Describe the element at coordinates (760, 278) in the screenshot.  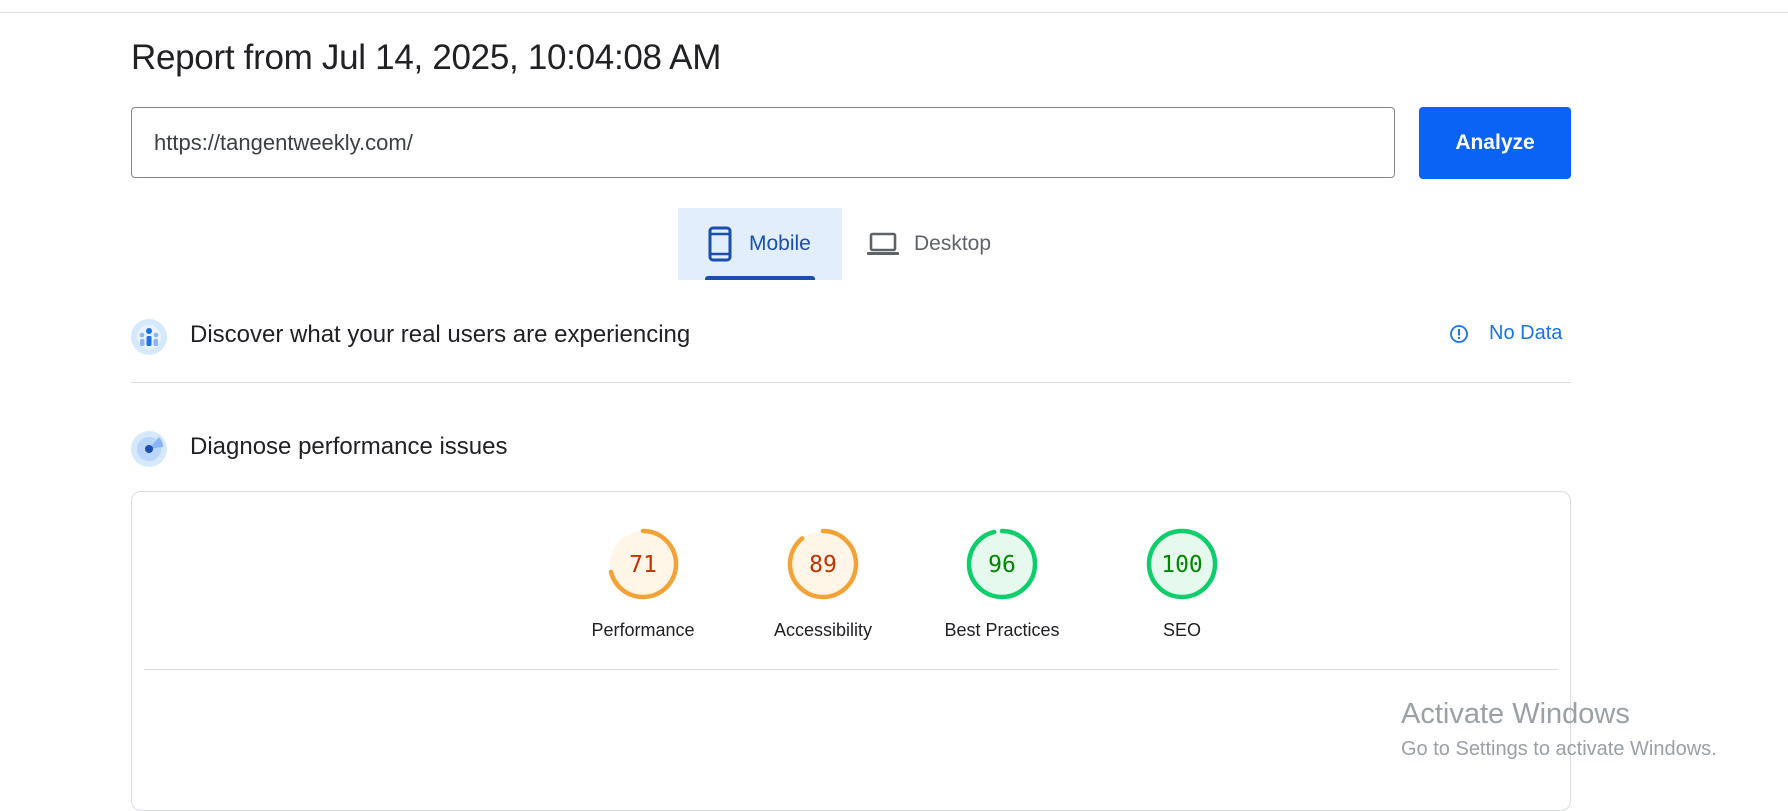
I see `selected-tab-indicator` at that location.